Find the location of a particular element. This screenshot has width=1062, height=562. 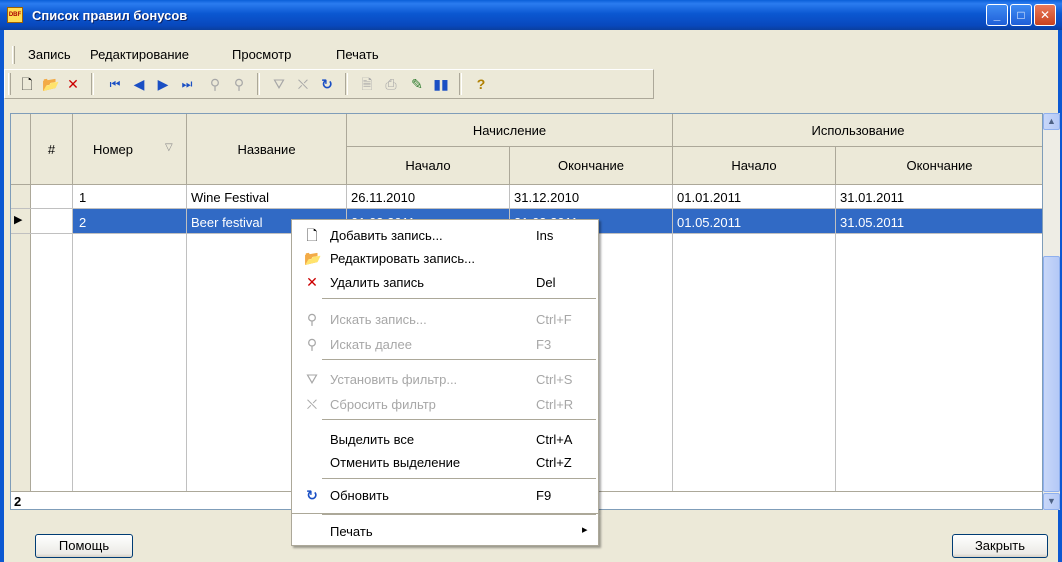

ctx-delete-record: ✕ Удалить запись Del is located at coordinates (445, 282).